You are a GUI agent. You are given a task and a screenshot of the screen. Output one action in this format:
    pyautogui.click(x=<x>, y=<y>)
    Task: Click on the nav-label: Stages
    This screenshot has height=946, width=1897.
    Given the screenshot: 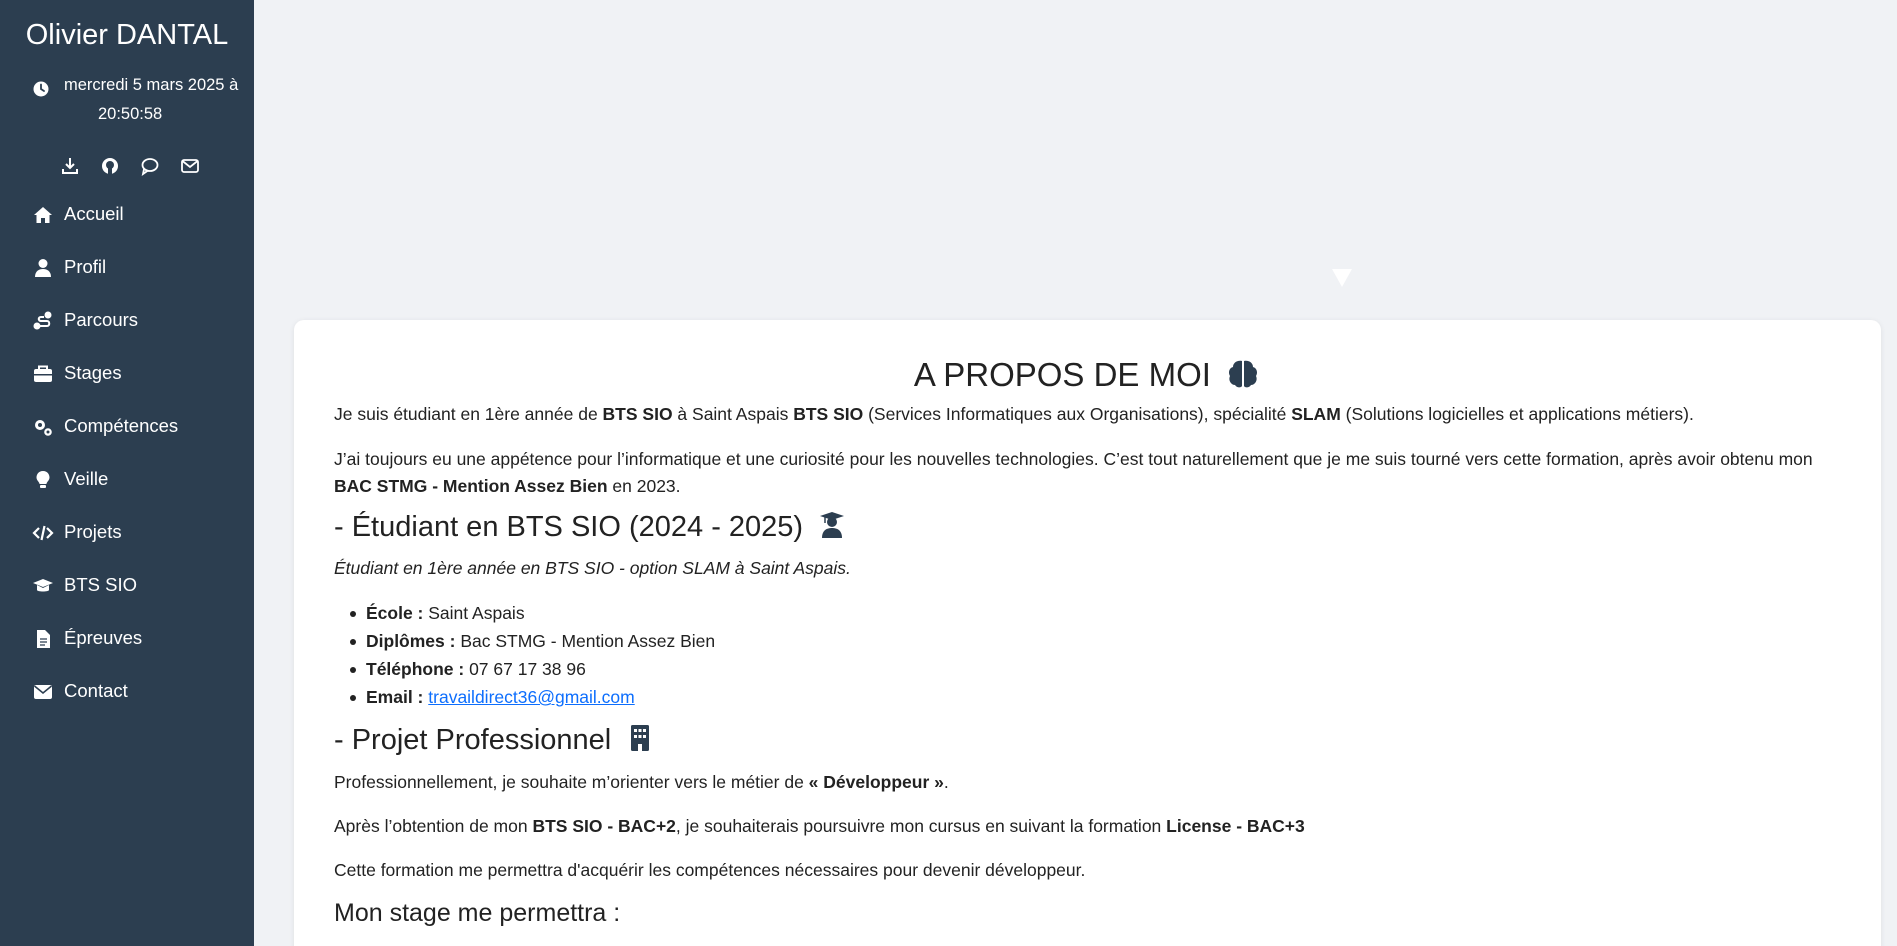 What is the action you would take?
    pyautogui.click(x=93, y=372)
    